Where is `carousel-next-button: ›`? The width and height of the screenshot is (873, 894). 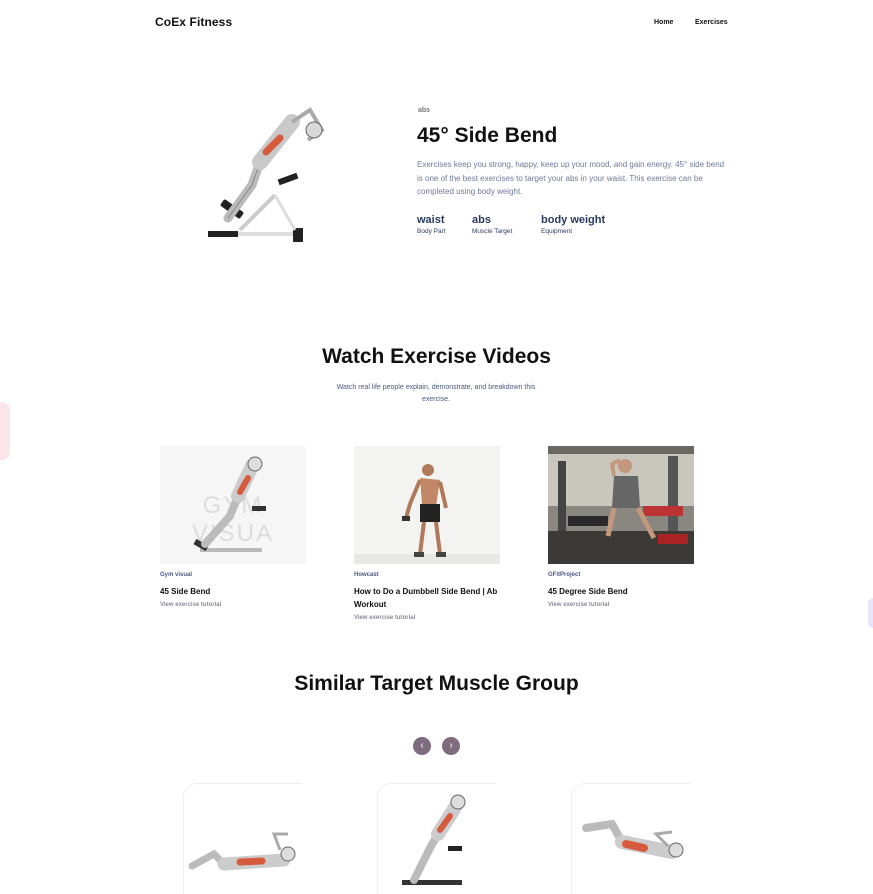 carousel-next-button: › is located at coordinates (451, 746).